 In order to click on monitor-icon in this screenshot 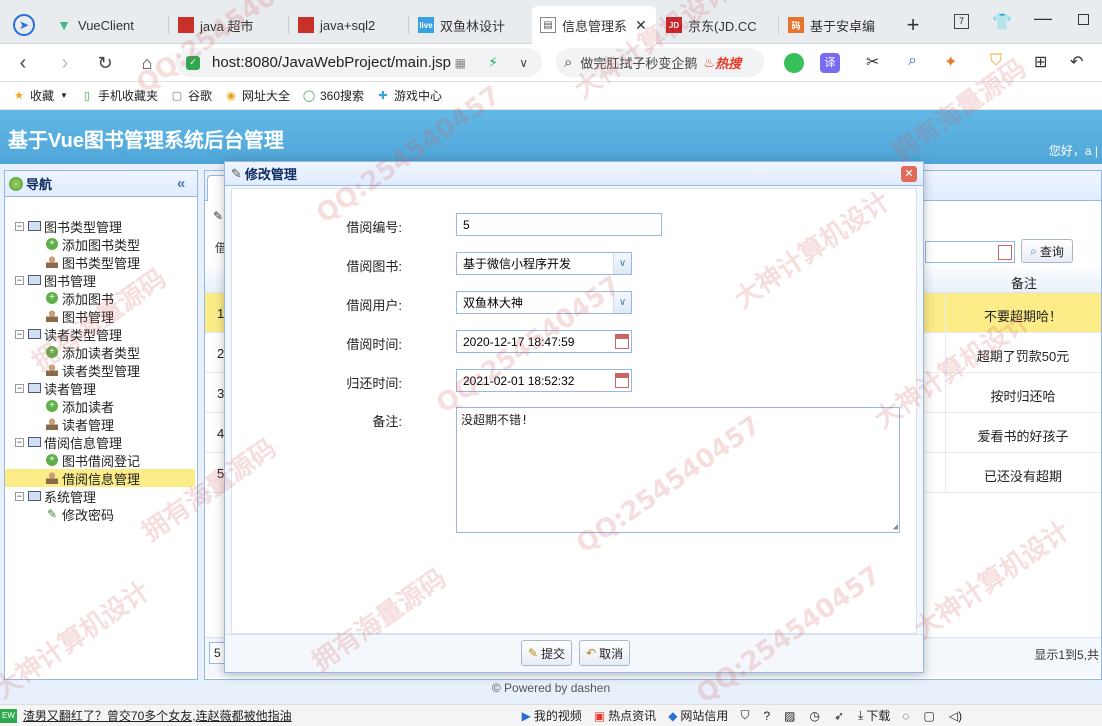, I will do `click(34, 226)`.